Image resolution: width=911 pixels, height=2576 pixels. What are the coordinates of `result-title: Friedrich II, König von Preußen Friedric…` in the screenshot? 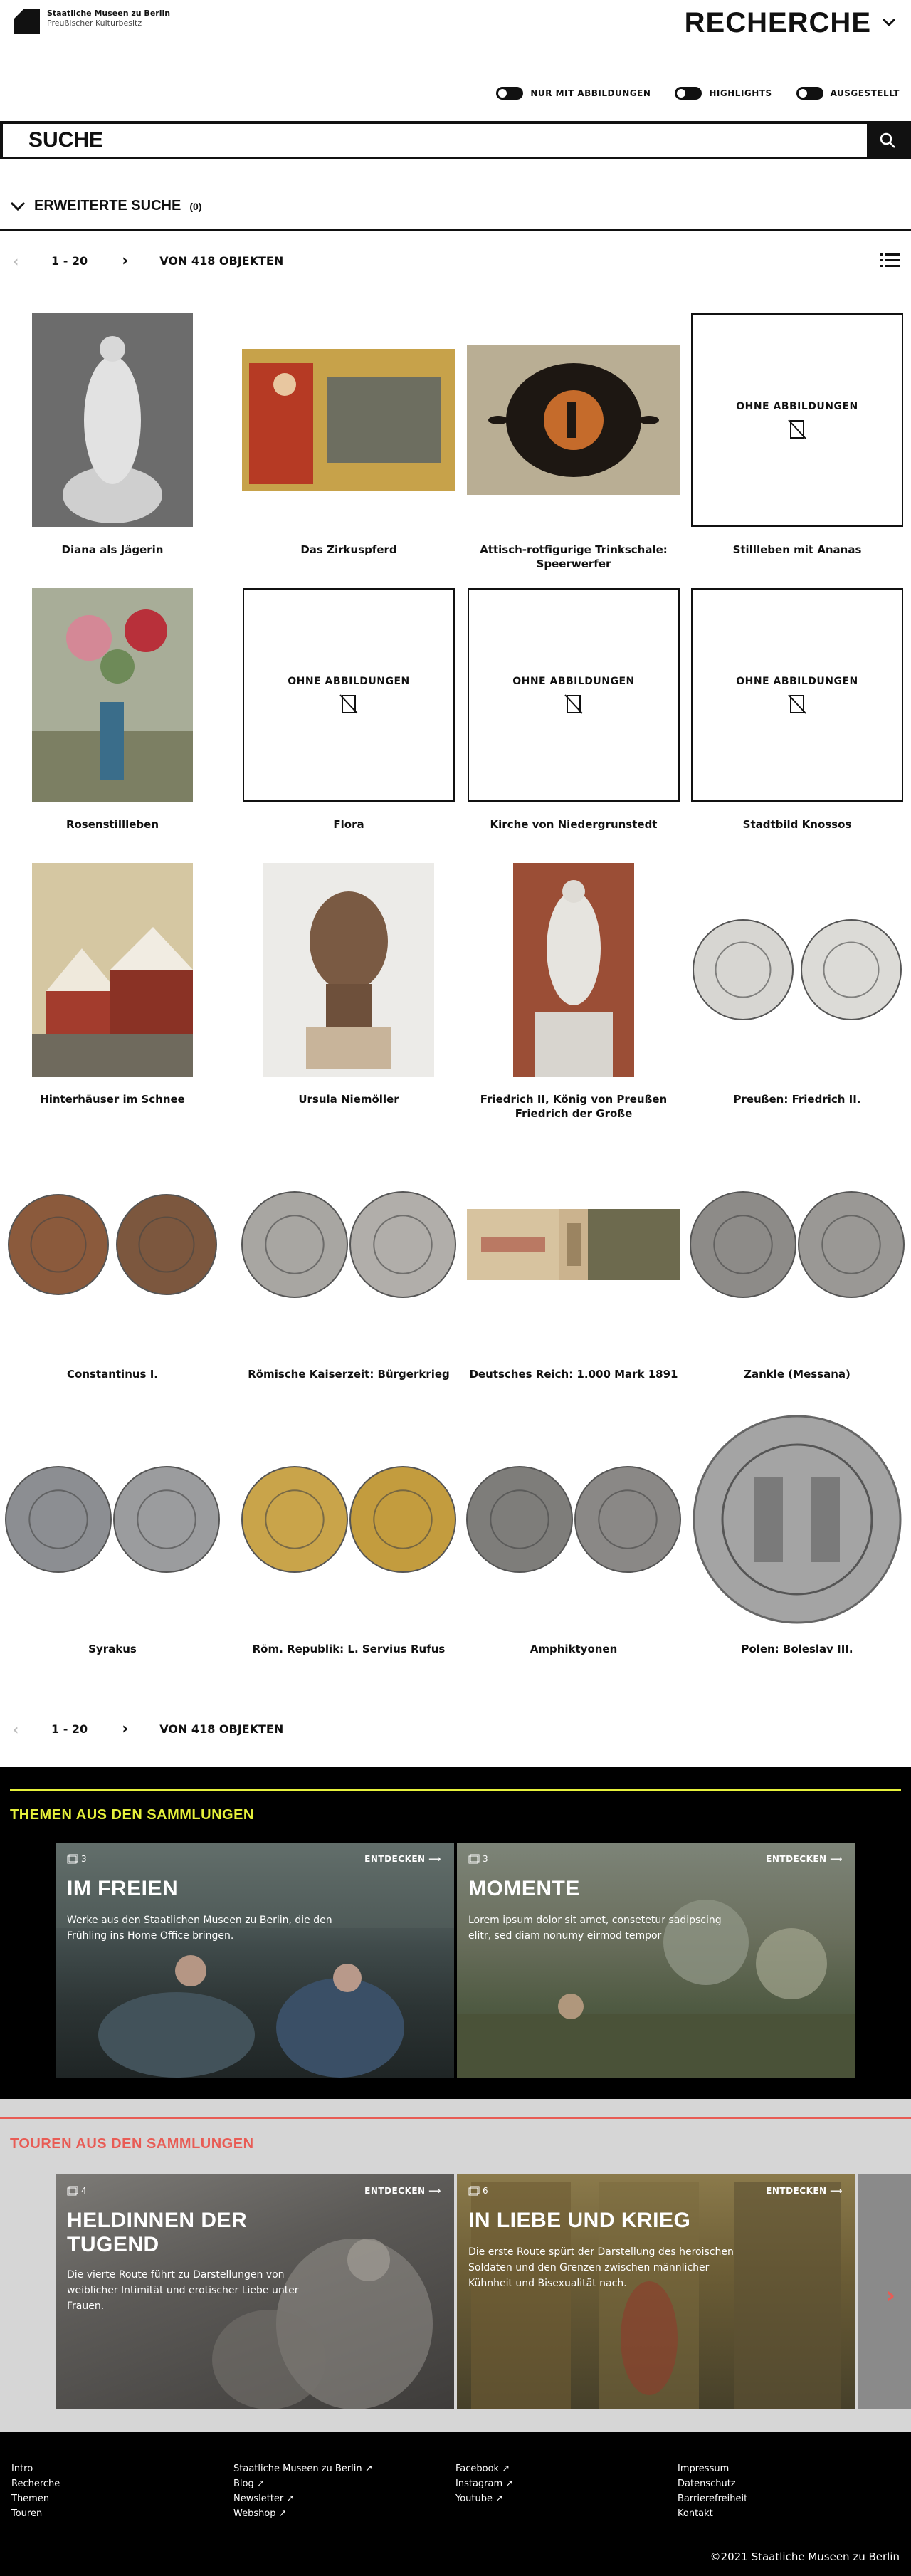 It's located at (573, 1106).